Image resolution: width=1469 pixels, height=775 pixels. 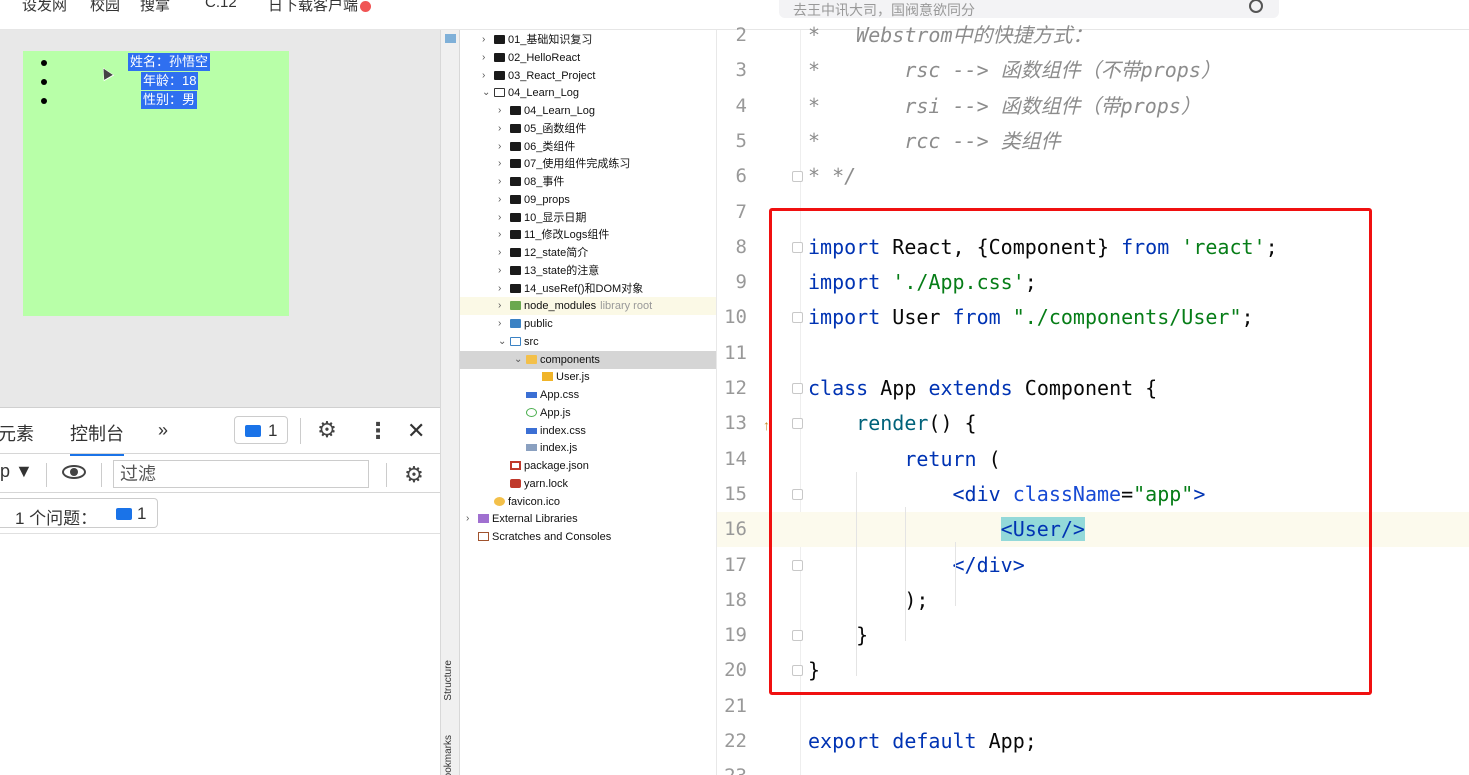 What do you see at coordinates (588, 466) in the screenshot?
I see `tree-row: package.json` at bounding box center [588, 466].